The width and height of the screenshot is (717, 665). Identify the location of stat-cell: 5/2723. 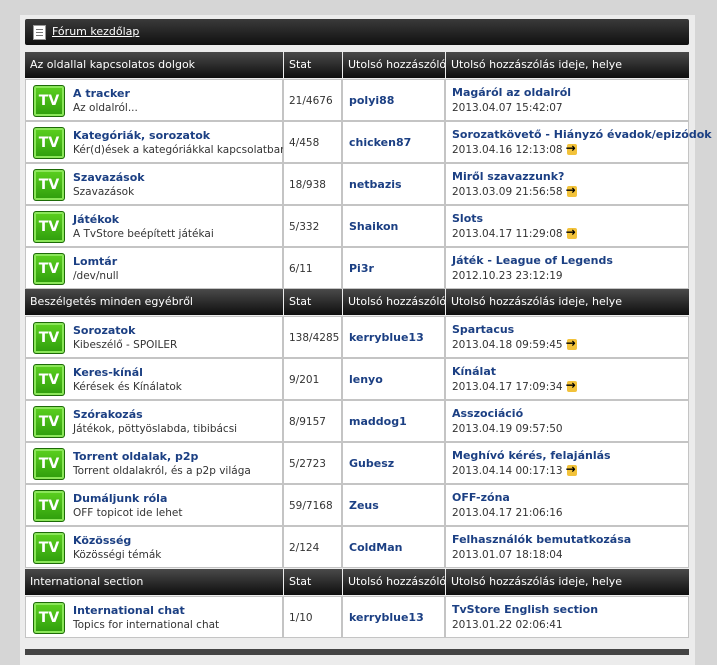
(312, 463).